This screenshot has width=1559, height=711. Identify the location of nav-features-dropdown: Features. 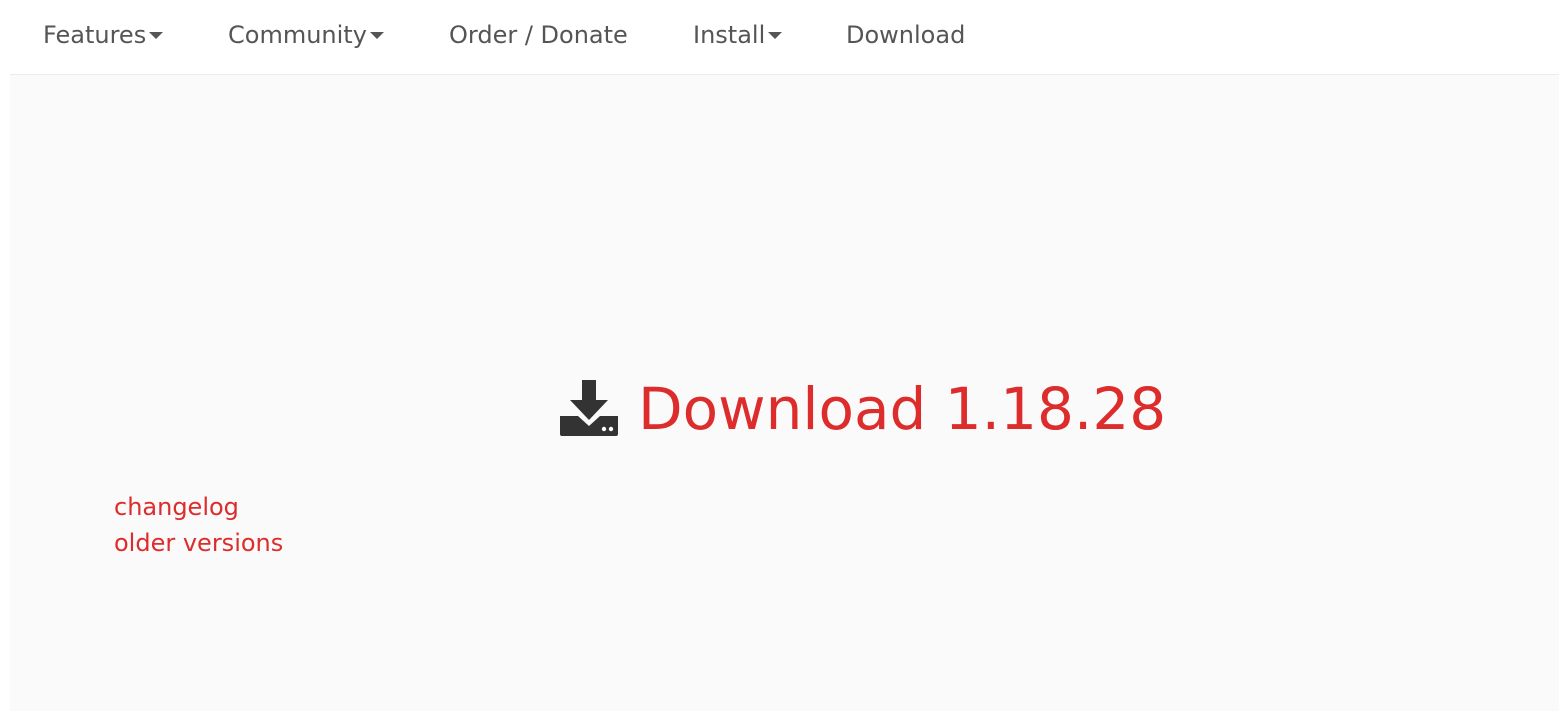
(103, 35).